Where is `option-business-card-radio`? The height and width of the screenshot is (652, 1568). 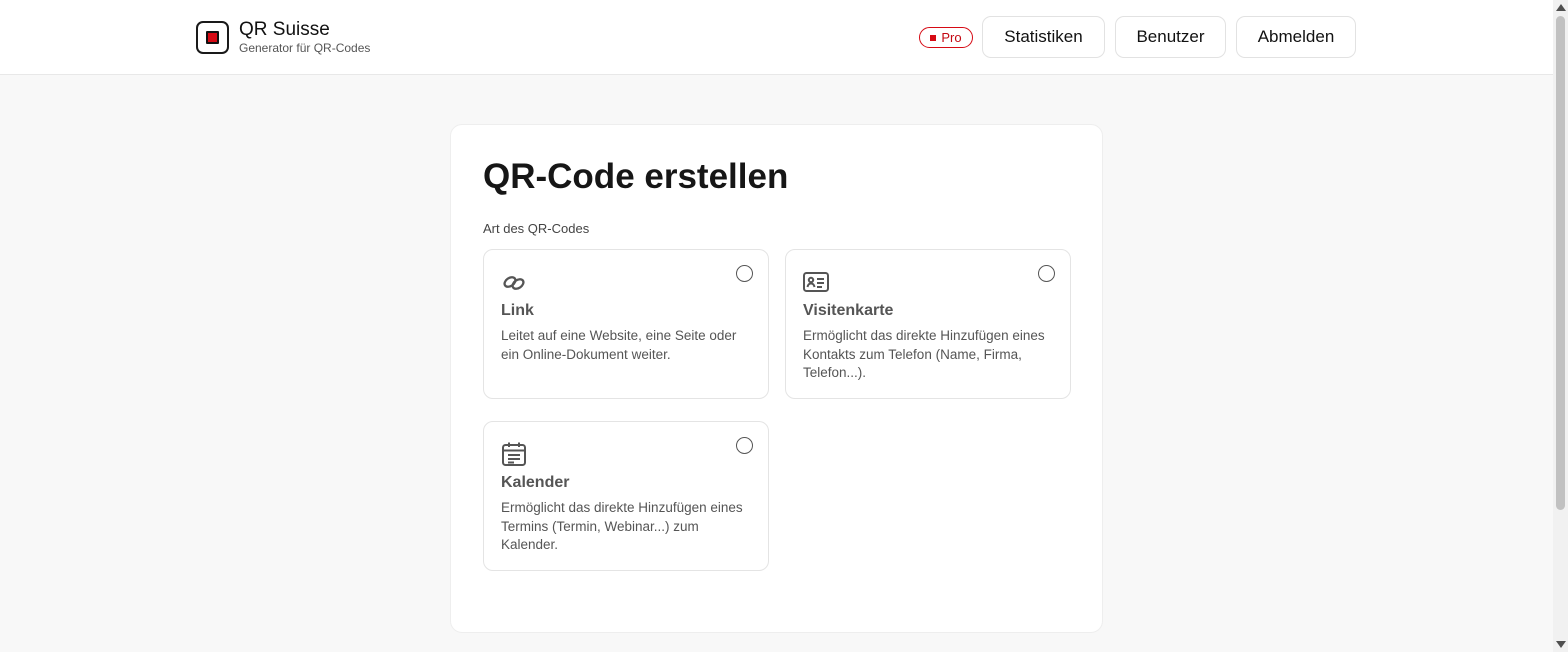 option-business-card-radio is located at coordinates (1046, 273).